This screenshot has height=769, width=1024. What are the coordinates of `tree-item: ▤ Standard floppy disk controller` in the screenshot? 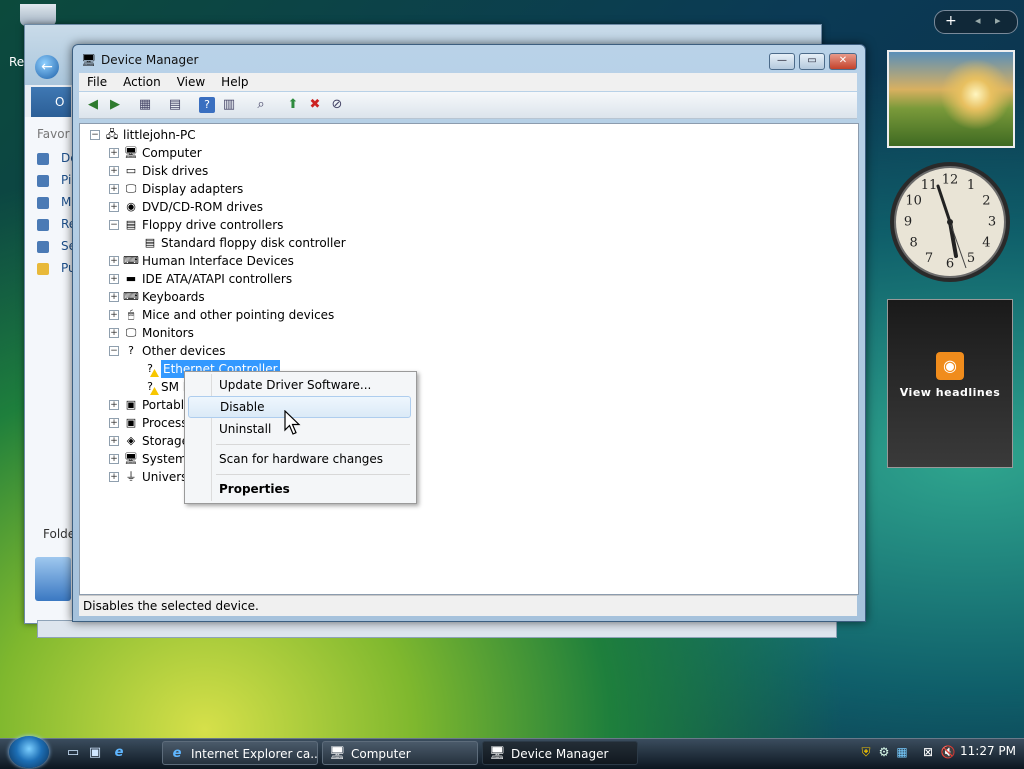 It's located at (428, 243).